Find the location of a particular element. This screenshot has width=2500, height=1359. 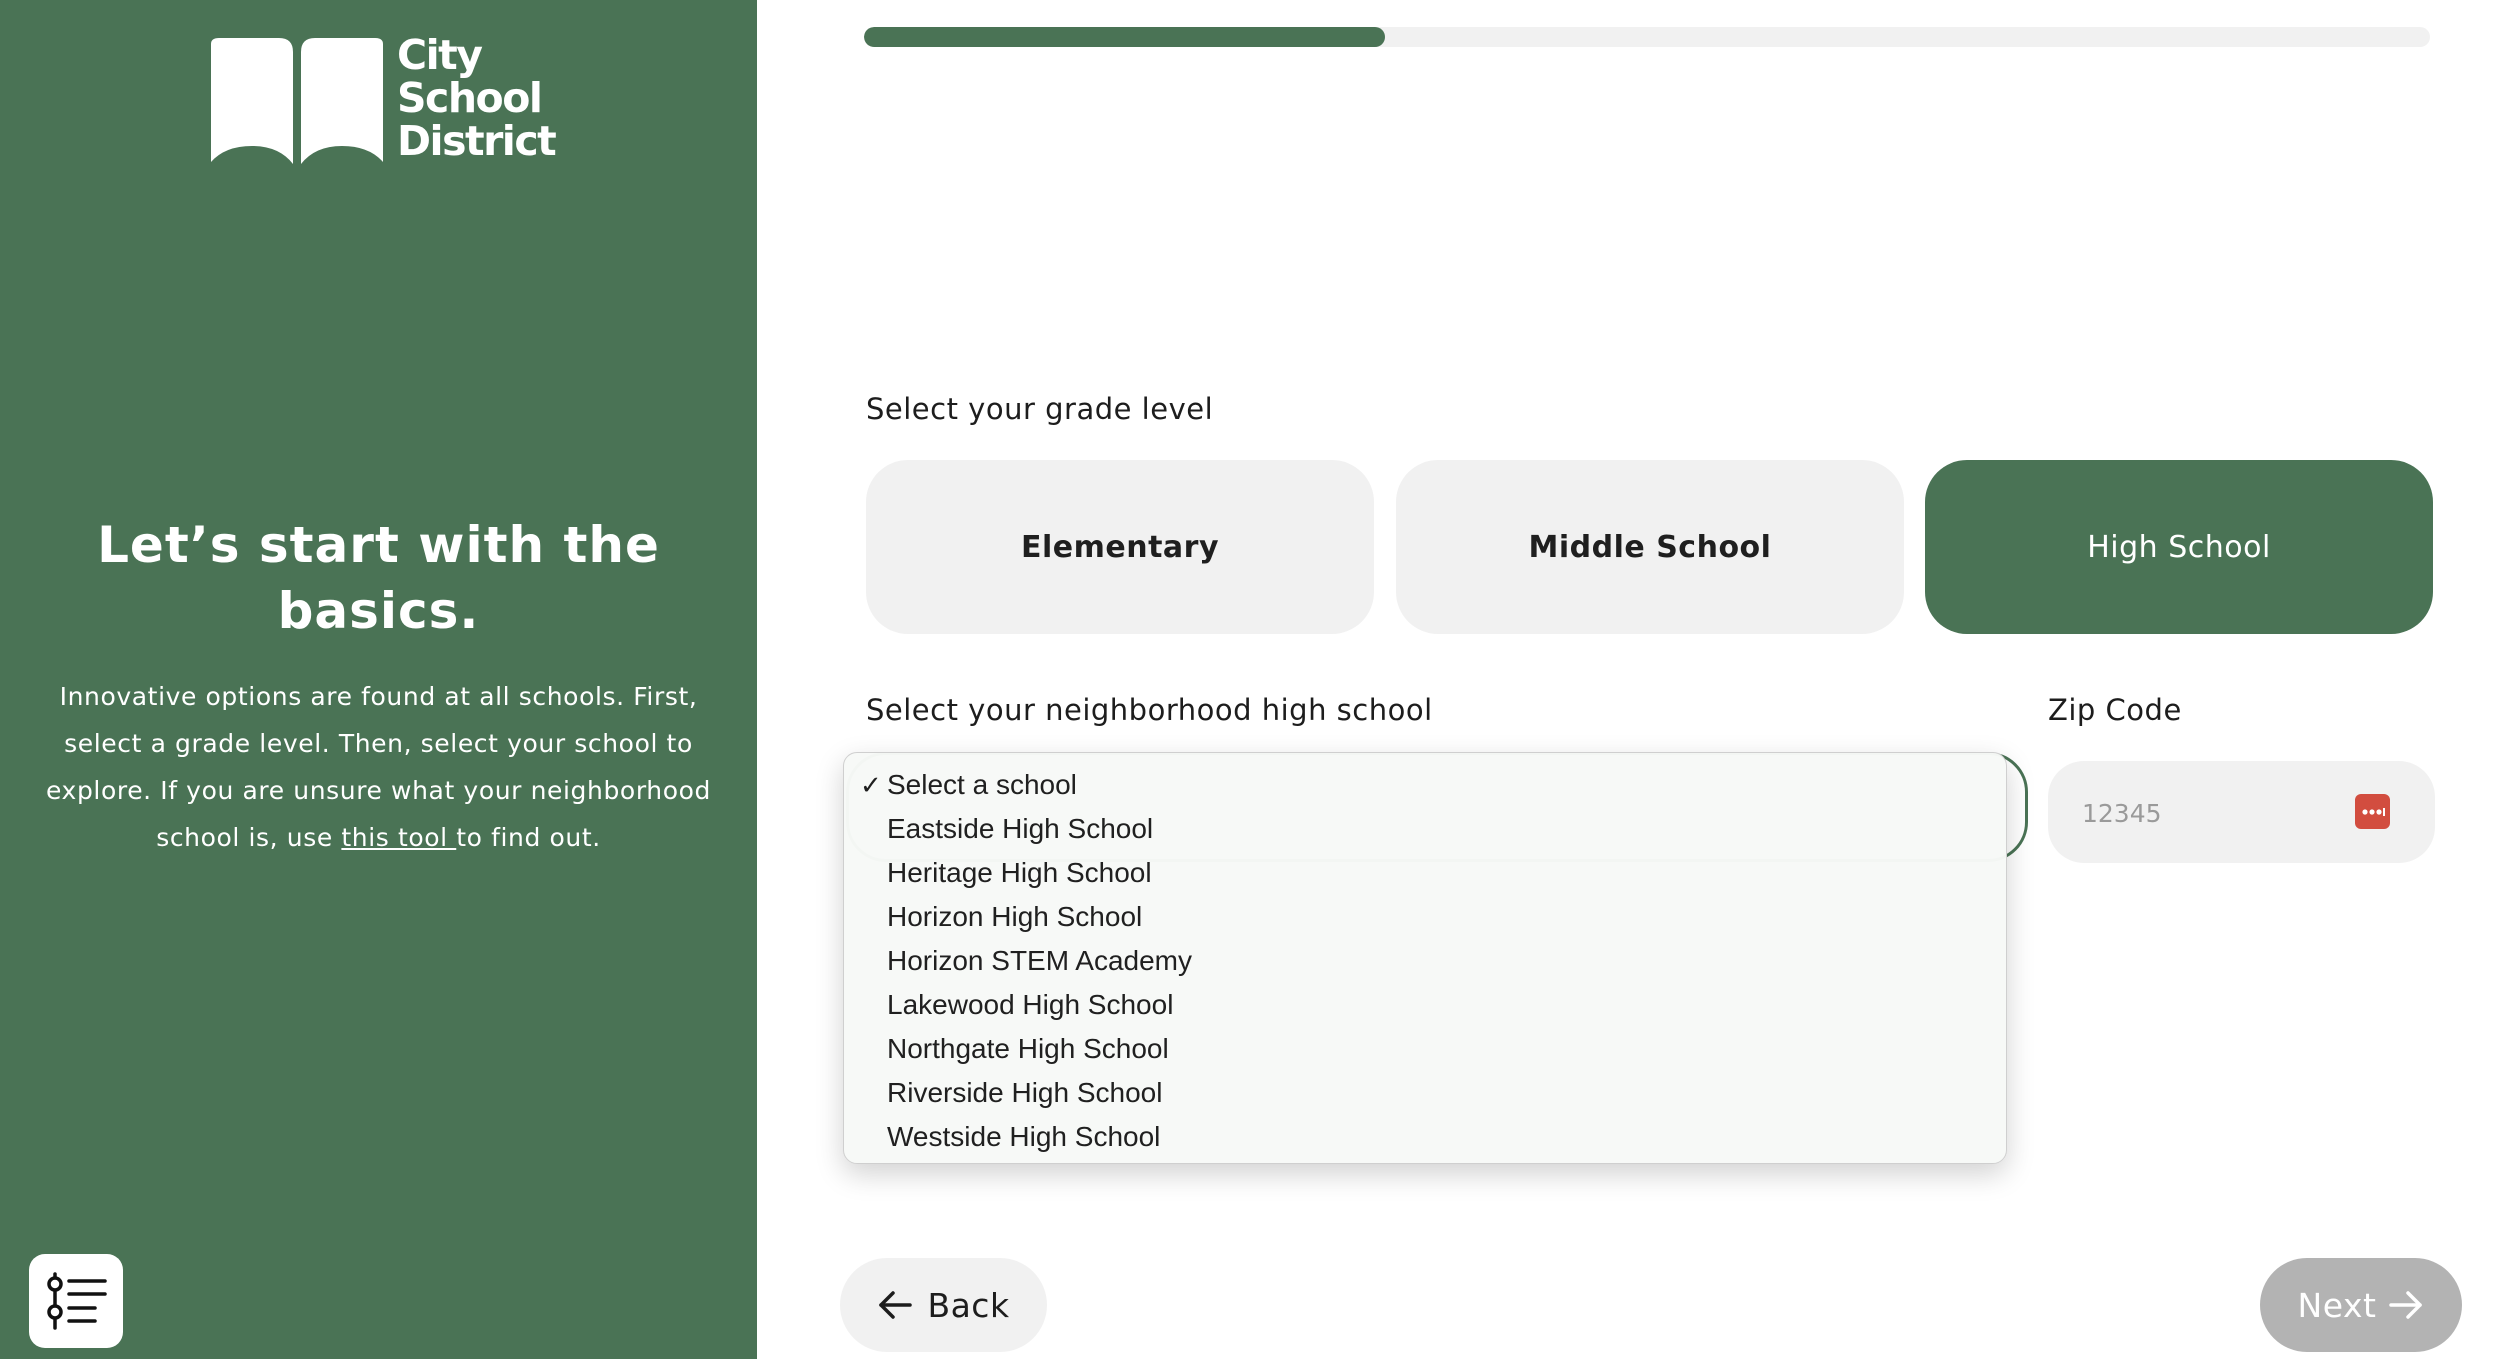

grade-option-label: High School is located at coordinates (2179, 547).